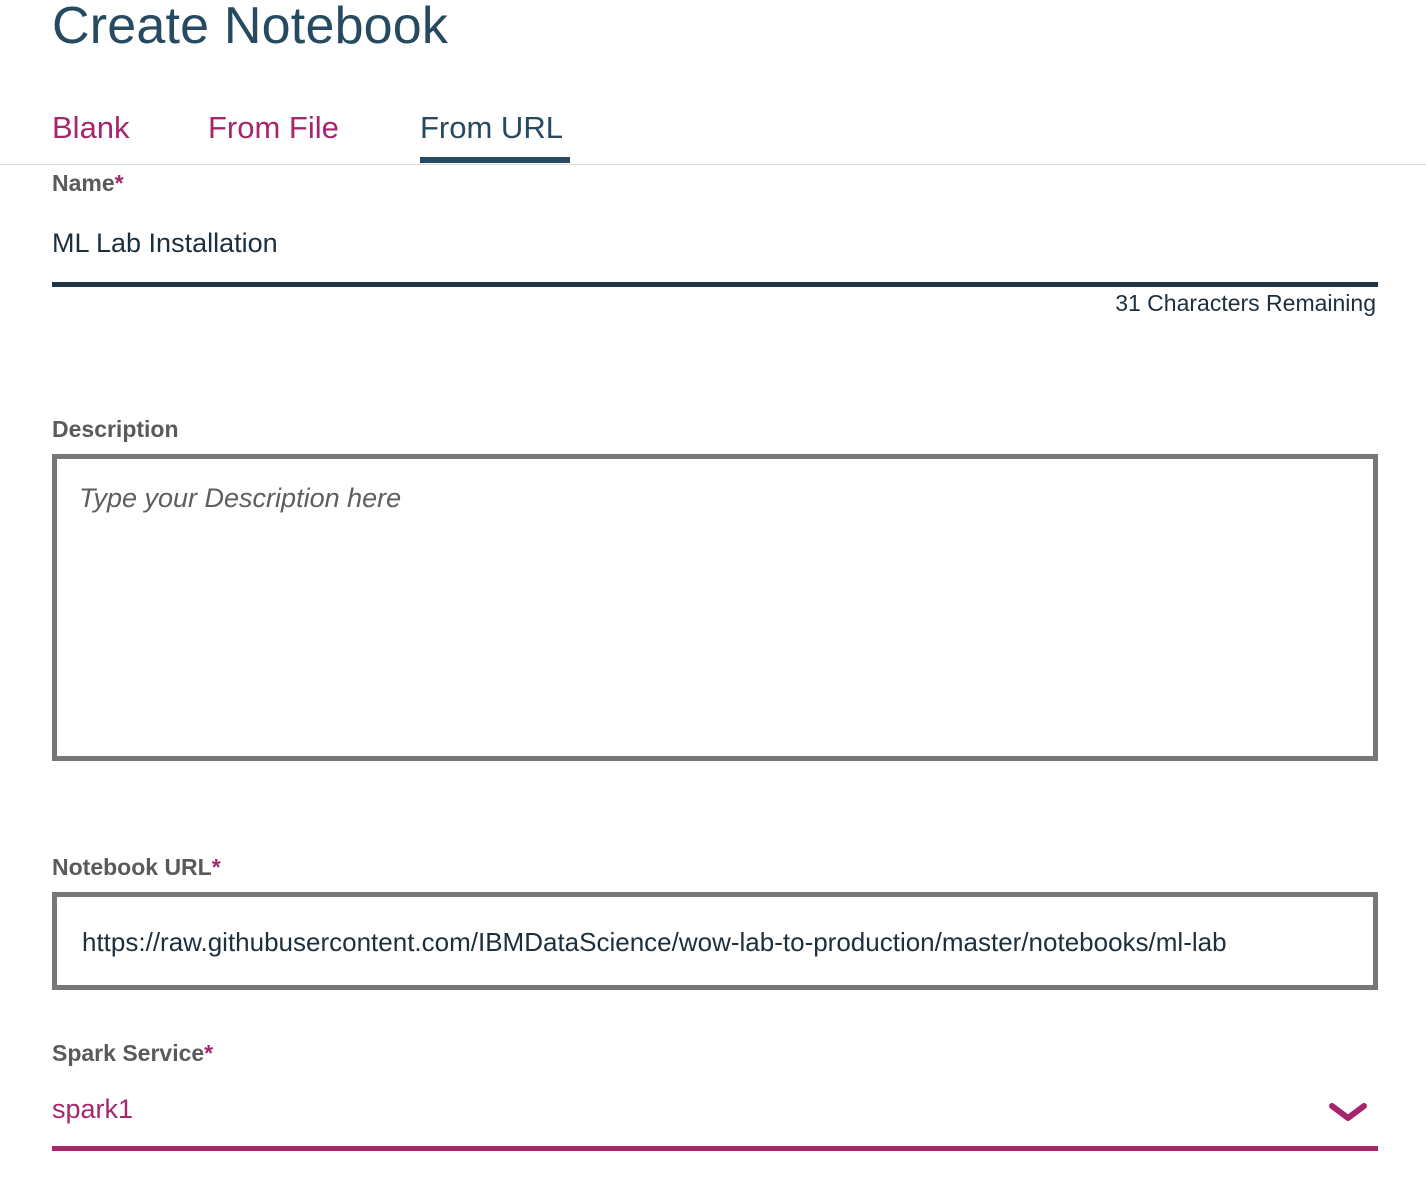 This screenshot has width=1426, height=1180. Describe the element at coordinates (1348, 1112) in the screenshot. I see `chevron-down-icon` at that location.